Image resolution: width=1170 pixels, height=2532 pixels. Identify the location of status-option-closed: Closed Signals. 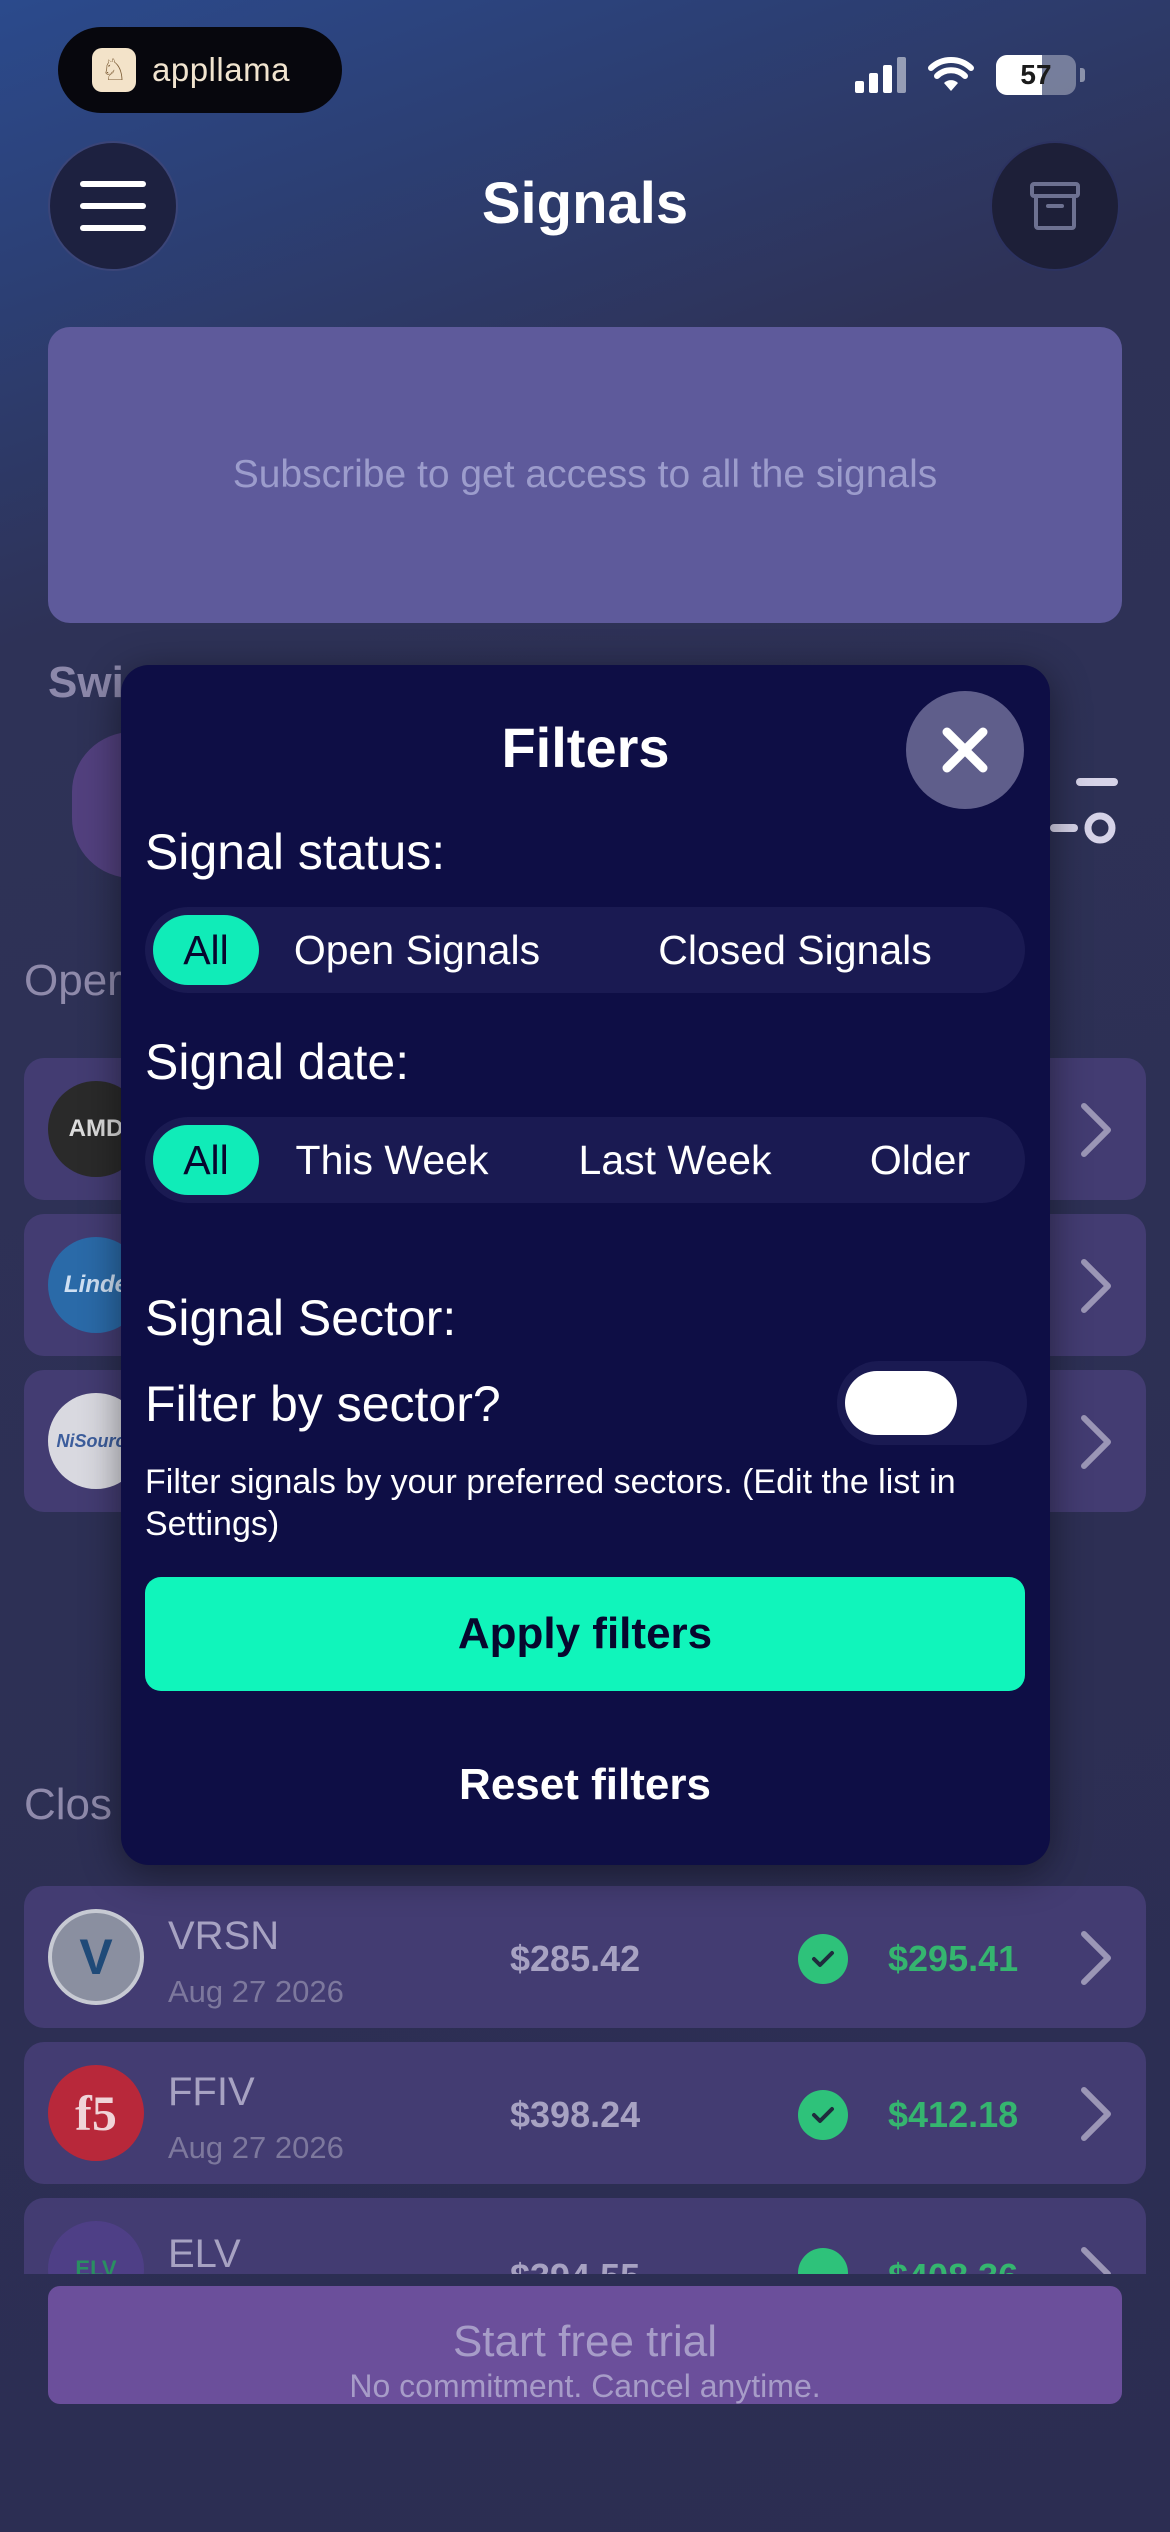
(795, 950).